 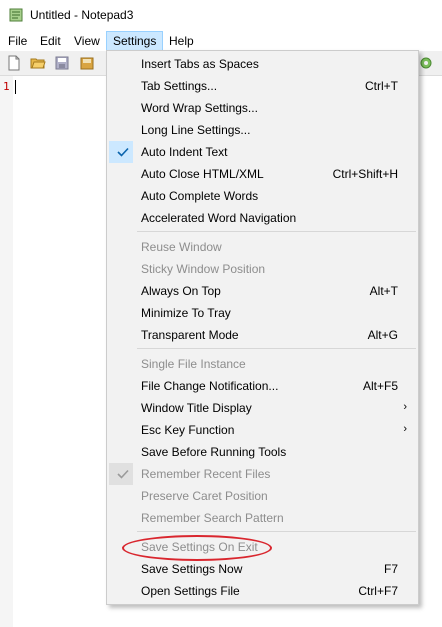 I want to click on menu-item-preserve-caret-position: Preserve Caret Position, so click(x=262, y=496).